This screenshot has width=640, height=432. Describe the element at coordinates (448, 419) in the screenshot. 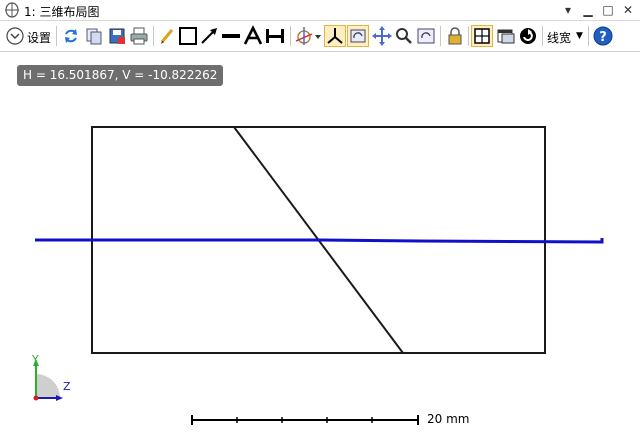

I see `scale-label: 20 mm` at that location.